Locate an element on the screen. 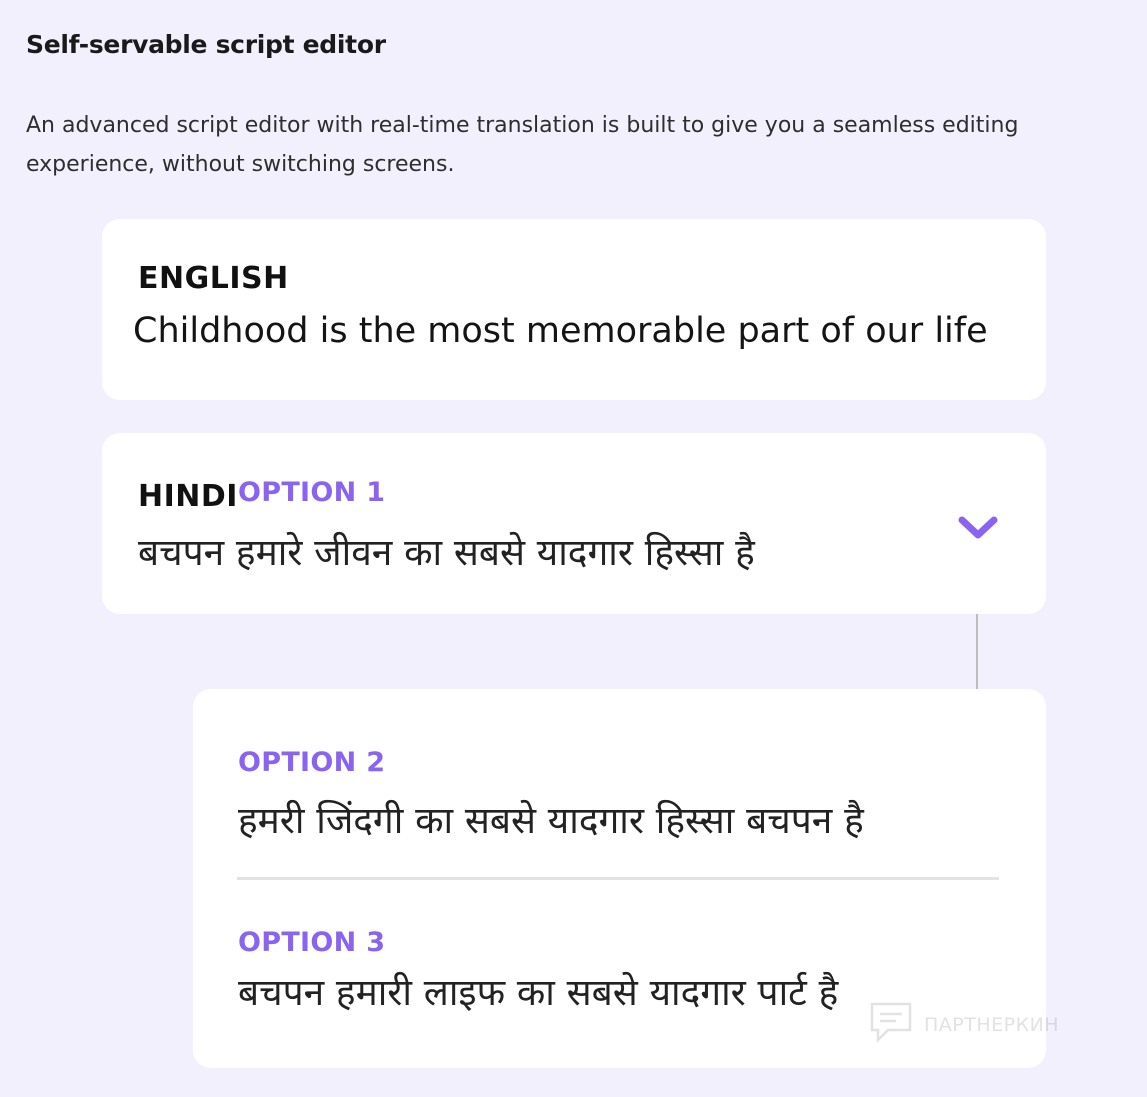  hindi-translation-text: बचपन हमारे जीवन का सबसे यादगार हिस्सा है is located at coordinates (446, 550).